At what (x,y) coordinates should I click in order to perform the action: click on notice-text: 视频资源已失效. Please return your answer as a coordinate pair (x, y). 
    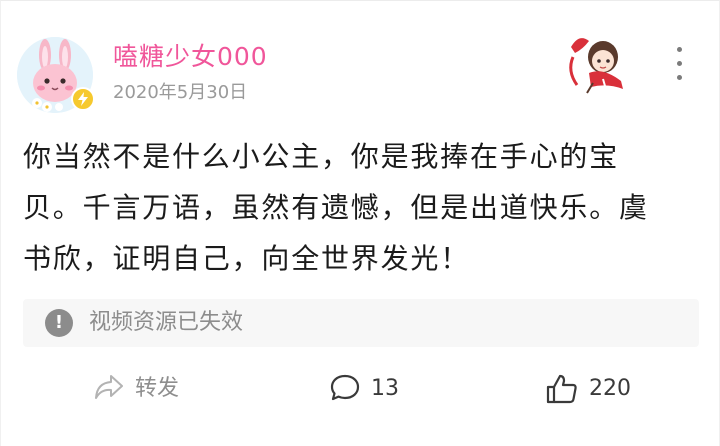
    Looking at the image, I should click on (166, 322).